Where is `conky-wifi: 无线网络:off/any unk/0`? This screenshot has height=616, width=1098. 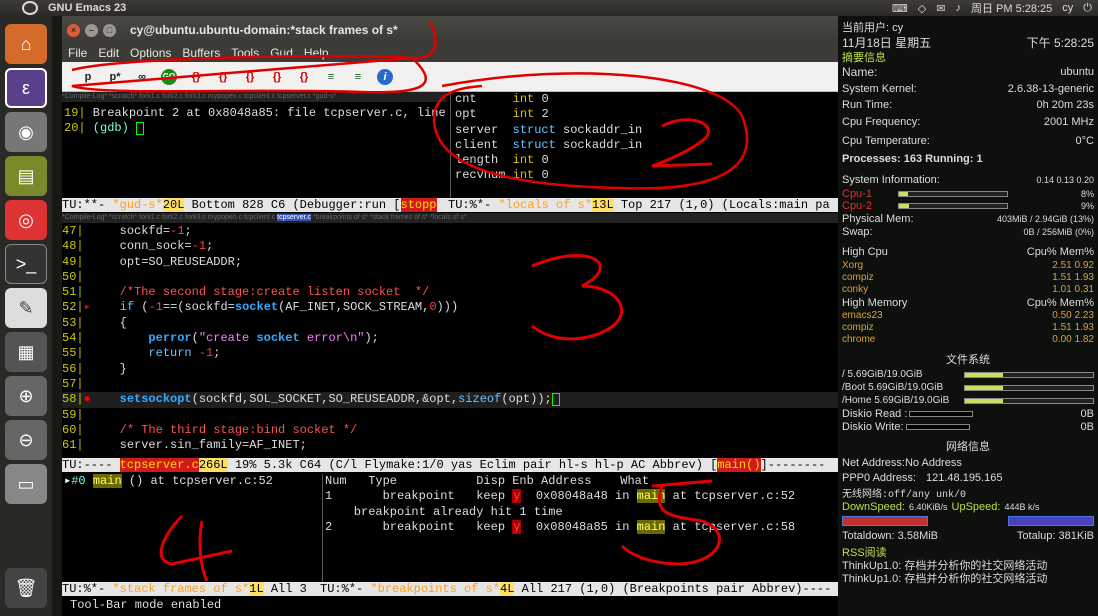
conky-wifi: 无线网络:off/any unk/0 is located at coordinates (904, 495).